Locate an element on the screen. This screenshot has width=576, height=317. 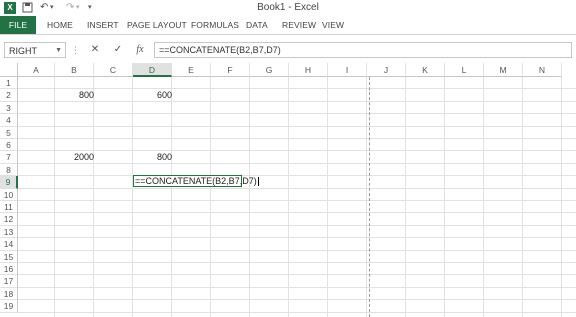
row-header-10: 10 is located at coordinates (9, 194).